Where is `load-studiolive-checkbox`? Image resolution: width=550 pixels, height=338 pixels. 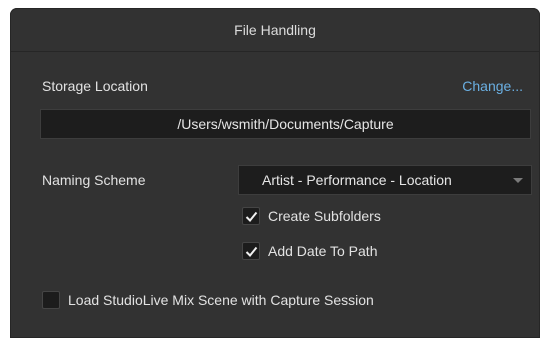 load-studiolive-checkbox is located at coordinates (51, 300).